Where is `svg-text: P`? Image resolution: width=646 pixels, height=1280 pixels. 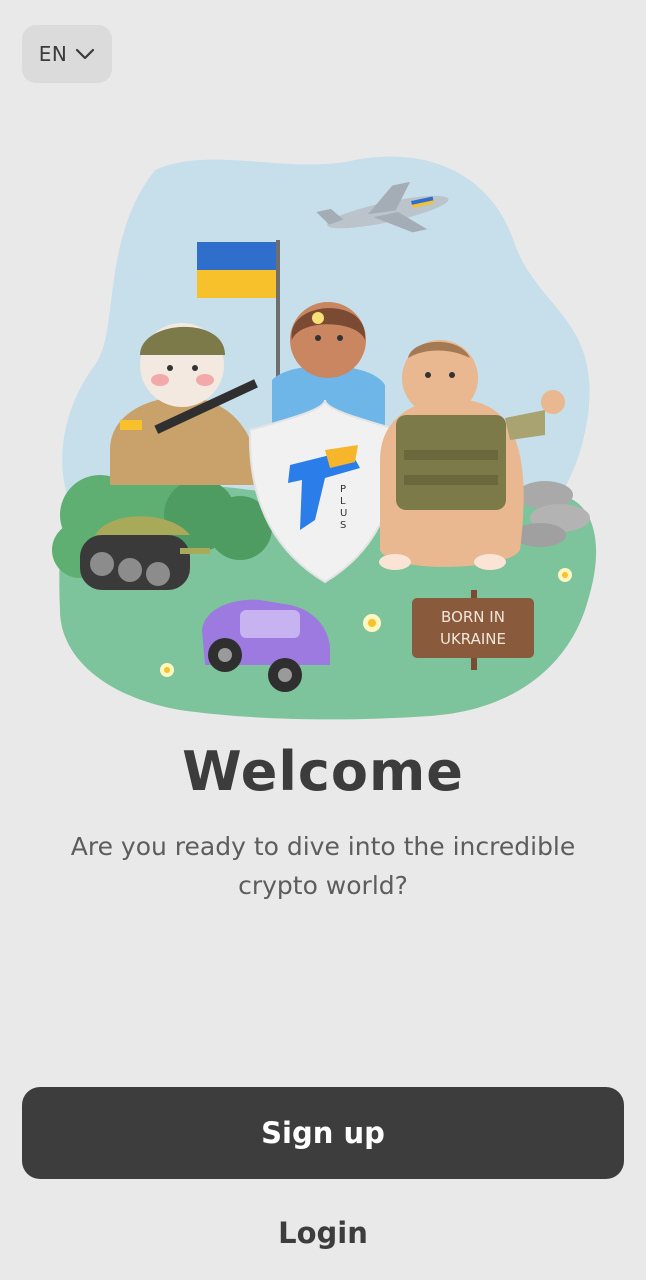 svg-text: P is located at coordinates (343, 489).